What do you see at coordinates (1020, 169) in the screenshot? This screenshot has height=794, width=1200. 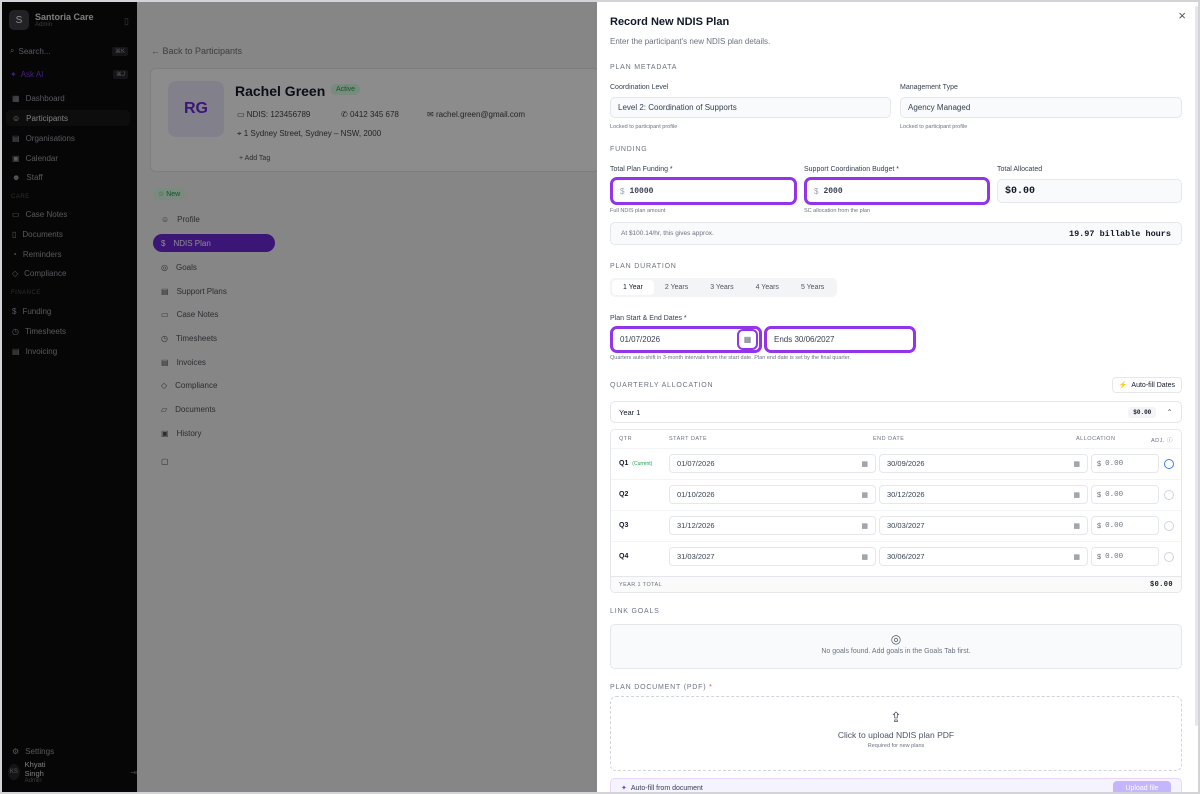 I see `total-allocated-label: Total Allocated` at bounding box center [1020, 169].